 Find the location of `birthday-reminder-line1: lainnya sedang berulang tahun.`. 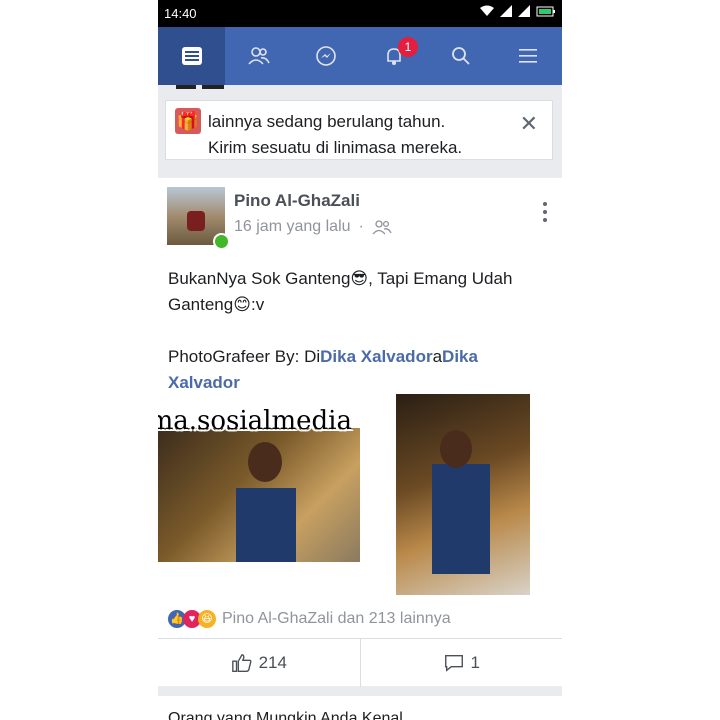

birthday-reminder-line1: lainnya sedang berulang tahun. is located at coordinates (327, 121).